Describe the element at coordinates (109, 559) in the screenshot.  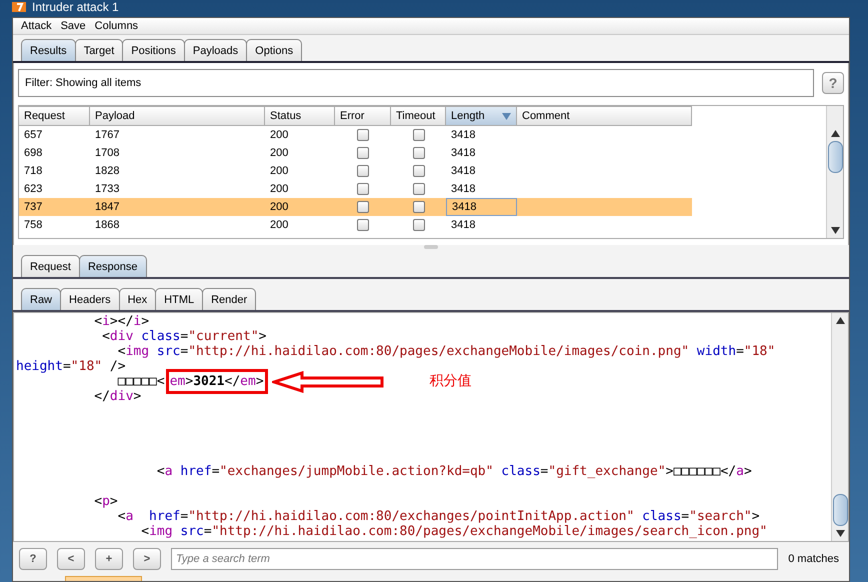
I see `search-nav-button: +` at that location.